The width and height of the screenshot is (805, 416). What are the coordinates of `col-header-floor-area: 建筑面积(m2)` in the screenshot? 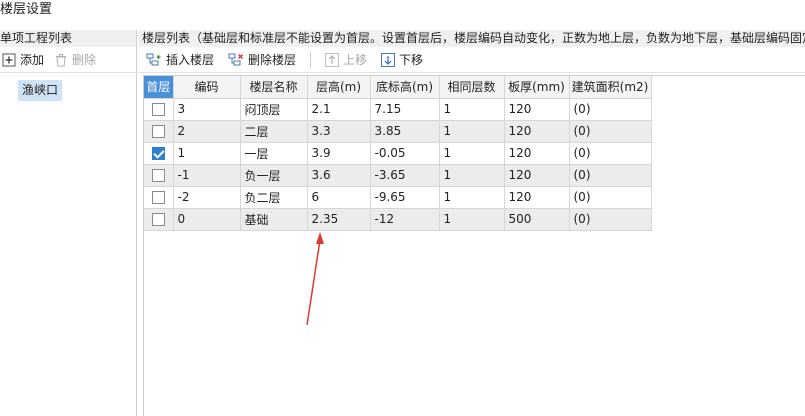 It's located at (610, 87).